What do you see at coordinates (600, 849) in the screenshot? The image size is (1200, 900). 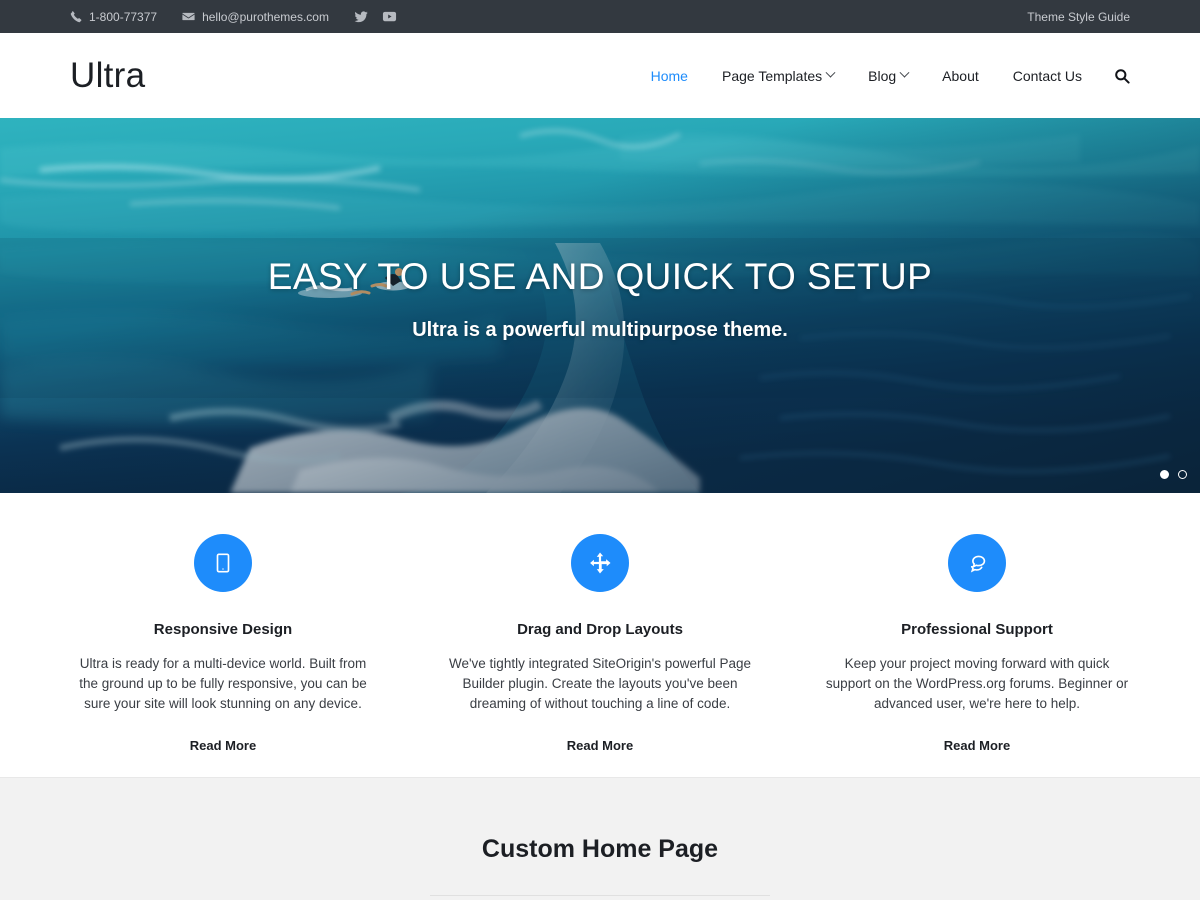 I see `section-title: Custom Home Page` at bounding box center [600, 849].